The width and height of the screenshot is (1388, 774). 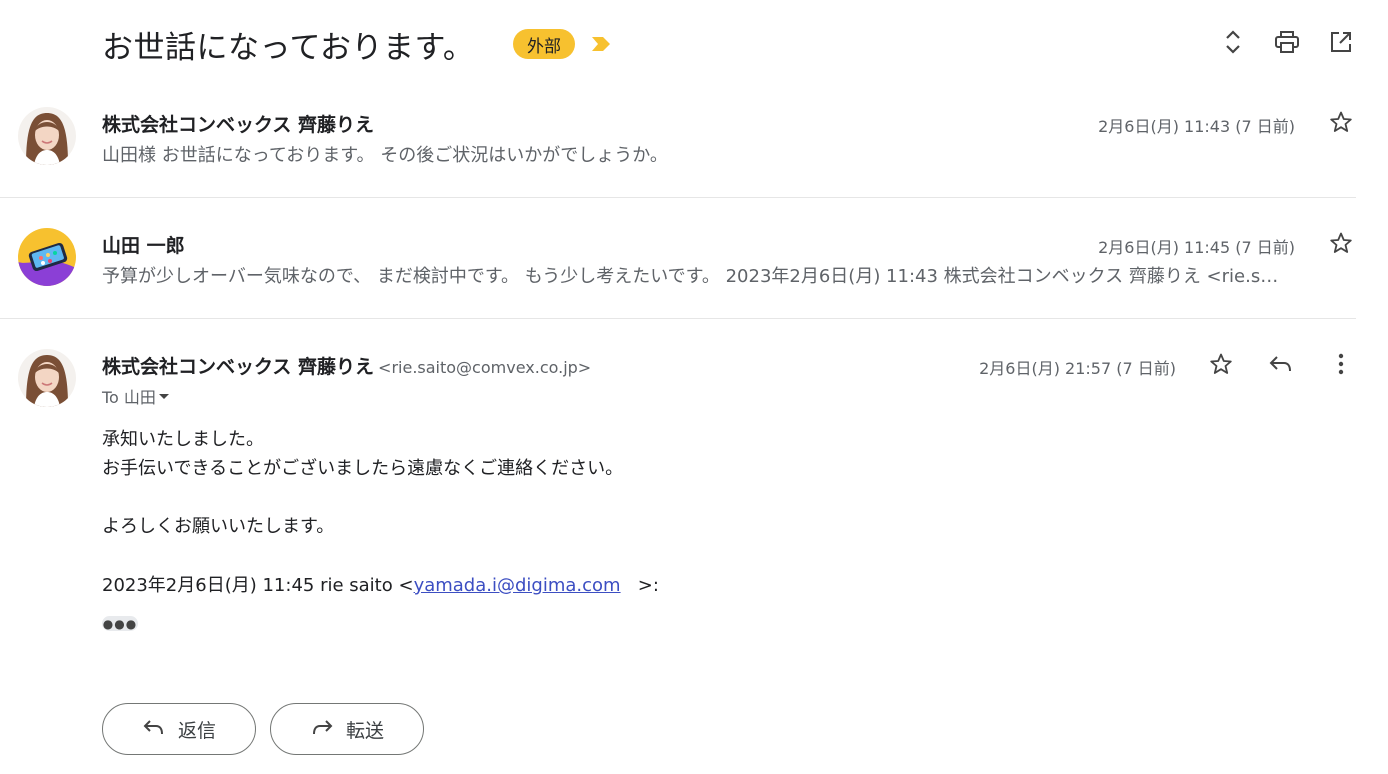 I want to click on body-line: 承知いたしました。, so click(x=183, y=439).